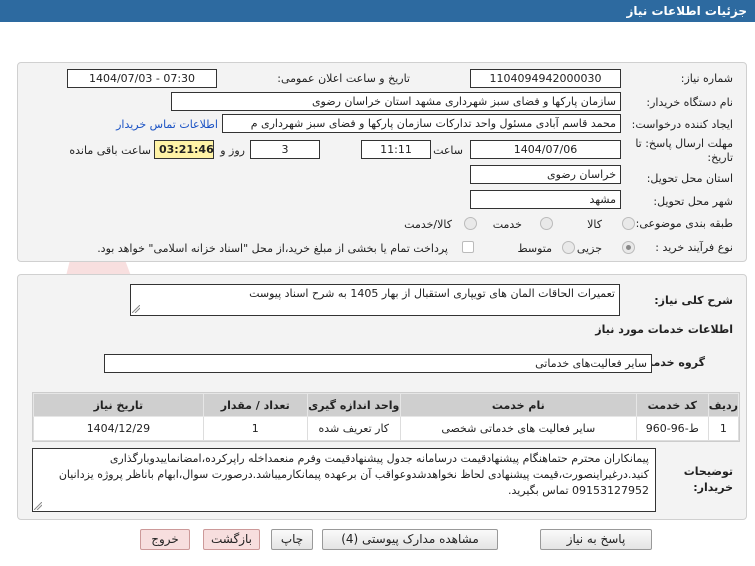 This screenshot has height=566, width=755. What do you see at coordinates (167, 124) in the screenshot?
I see `contact-buyer-link: اطلاعات تماس خریدار` at bounding box center [167, 124].